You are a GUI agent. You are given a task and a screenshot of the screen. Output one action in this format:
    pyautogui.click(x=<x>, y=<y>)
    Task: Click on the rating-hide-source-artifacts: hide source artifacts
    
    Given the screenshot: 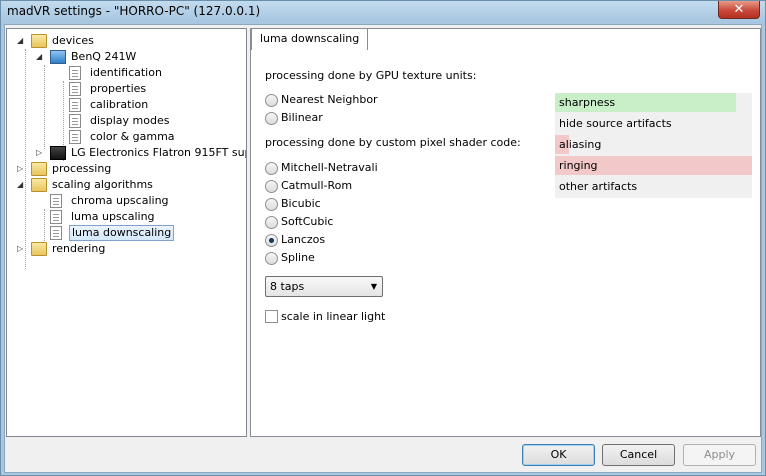 What is the action you would take?
    pyautogui.click(x=653, y=124)
    